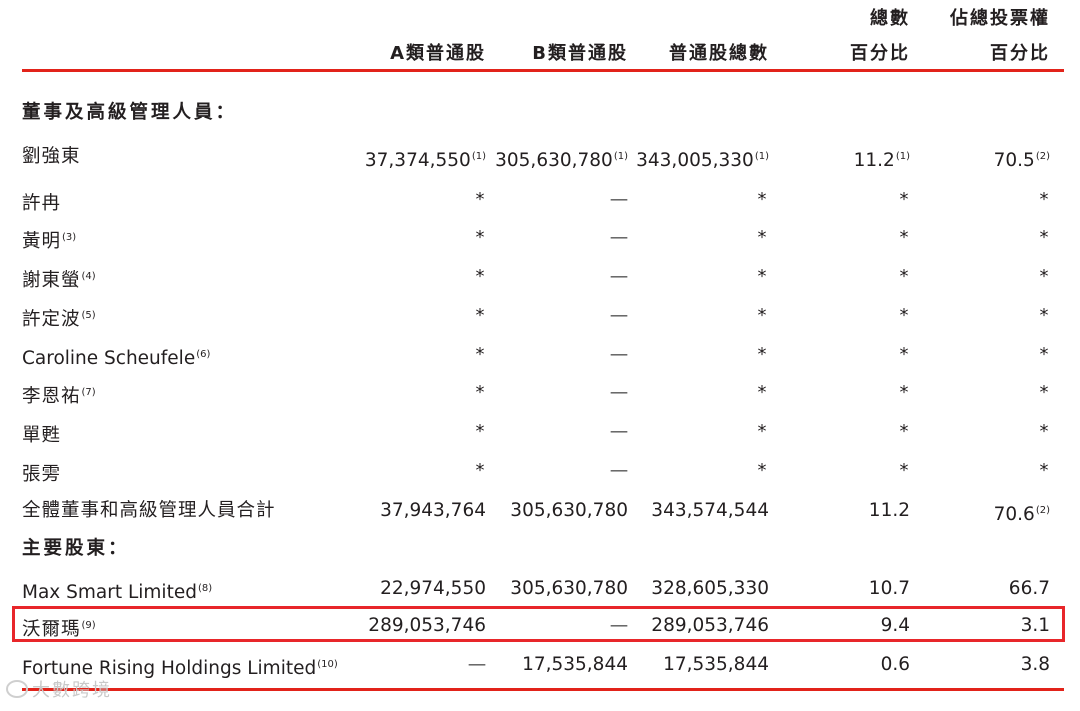 The image size is (1080, 711). What do you see at coordinates (1000, 18) in the screenshot?
I see `header-vote-line1: 佔總投票權` at bounding box center [1000, 18].